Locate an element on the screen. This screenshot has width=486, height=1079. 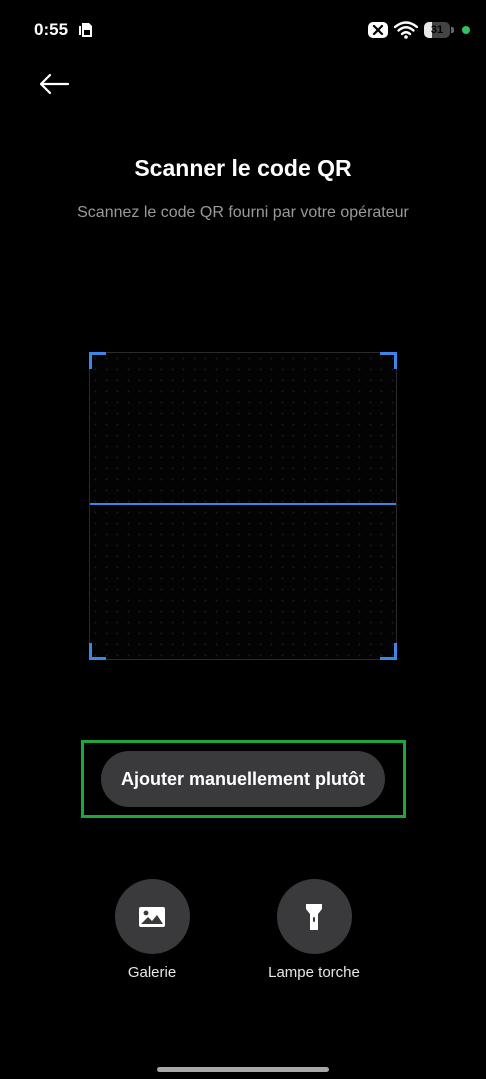
status-icons: 31 is located at coordinates (419, 30).